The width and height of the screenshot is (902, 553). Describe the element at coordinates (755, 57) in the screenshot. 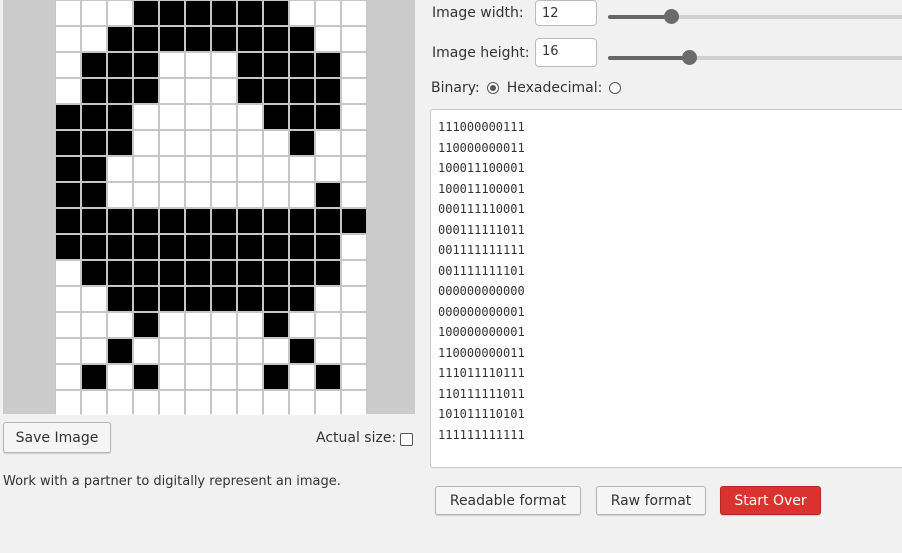

I see `image-height-slider` at that location.